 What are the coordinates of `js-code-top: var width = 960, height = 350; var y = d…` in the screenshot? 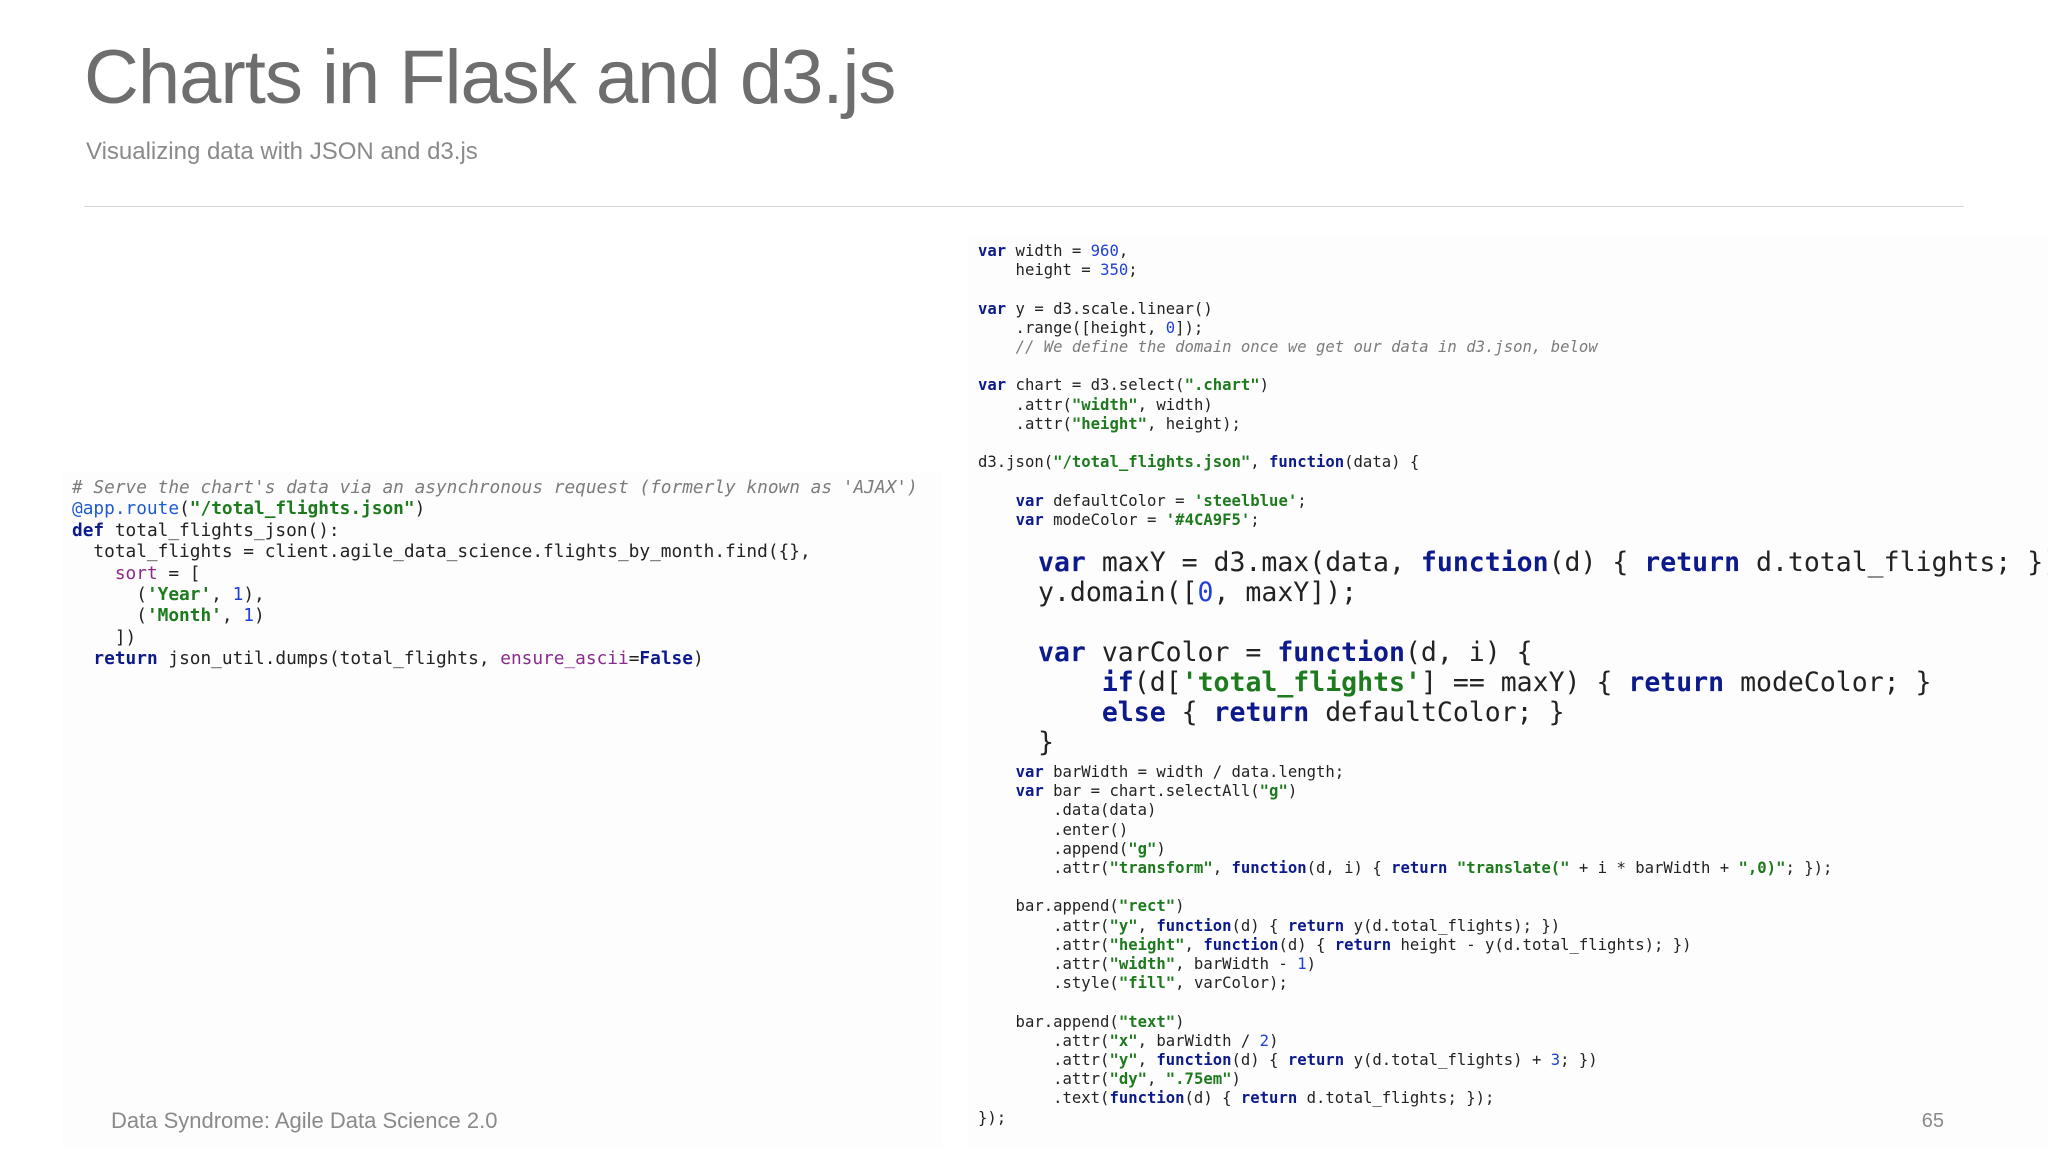 It's located at (1288, 385).